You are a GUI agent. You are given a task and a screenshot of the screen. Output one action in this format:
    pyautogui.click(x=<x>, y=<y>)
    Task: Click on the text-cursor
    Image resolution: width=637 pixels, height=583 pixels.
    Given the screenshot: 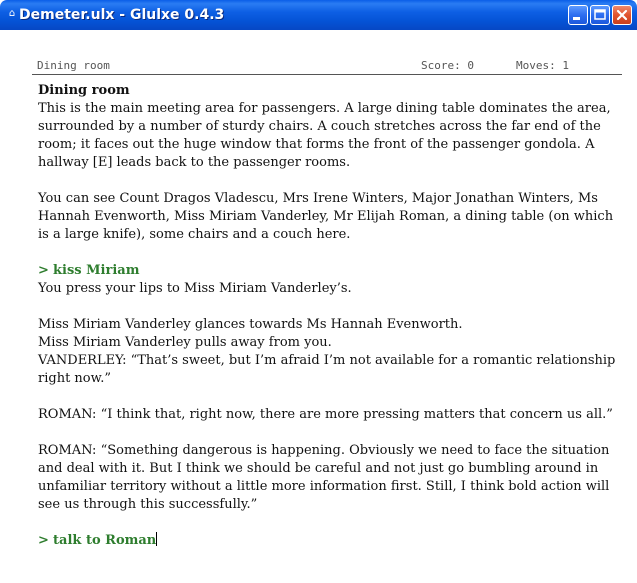 What is the action you would take?
    pyautogui.click(x=157, y=539)
    